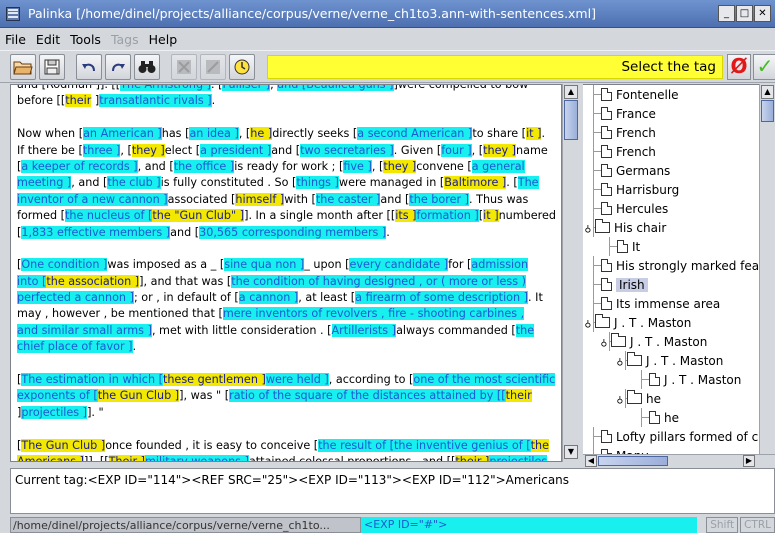  What do you see at coordinates (726, 13) in the screenshot?
I see `minimize-button: _` at bounding box center [726, 13].